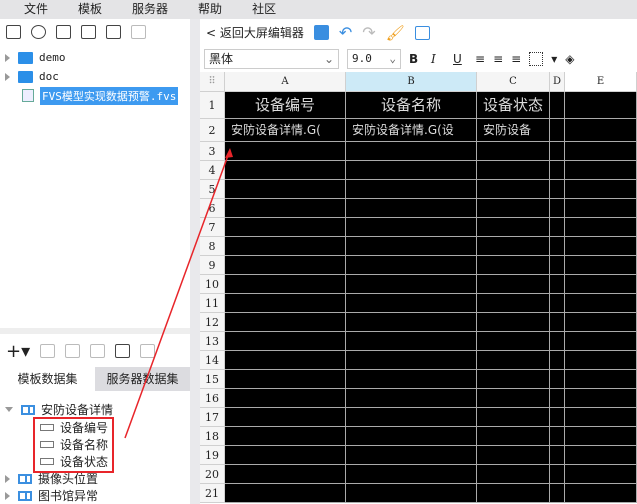 The image size is (637, 504). Describe the element at coordinates (212, 474) in the screenshot. I see `row-header: 20` at that location.